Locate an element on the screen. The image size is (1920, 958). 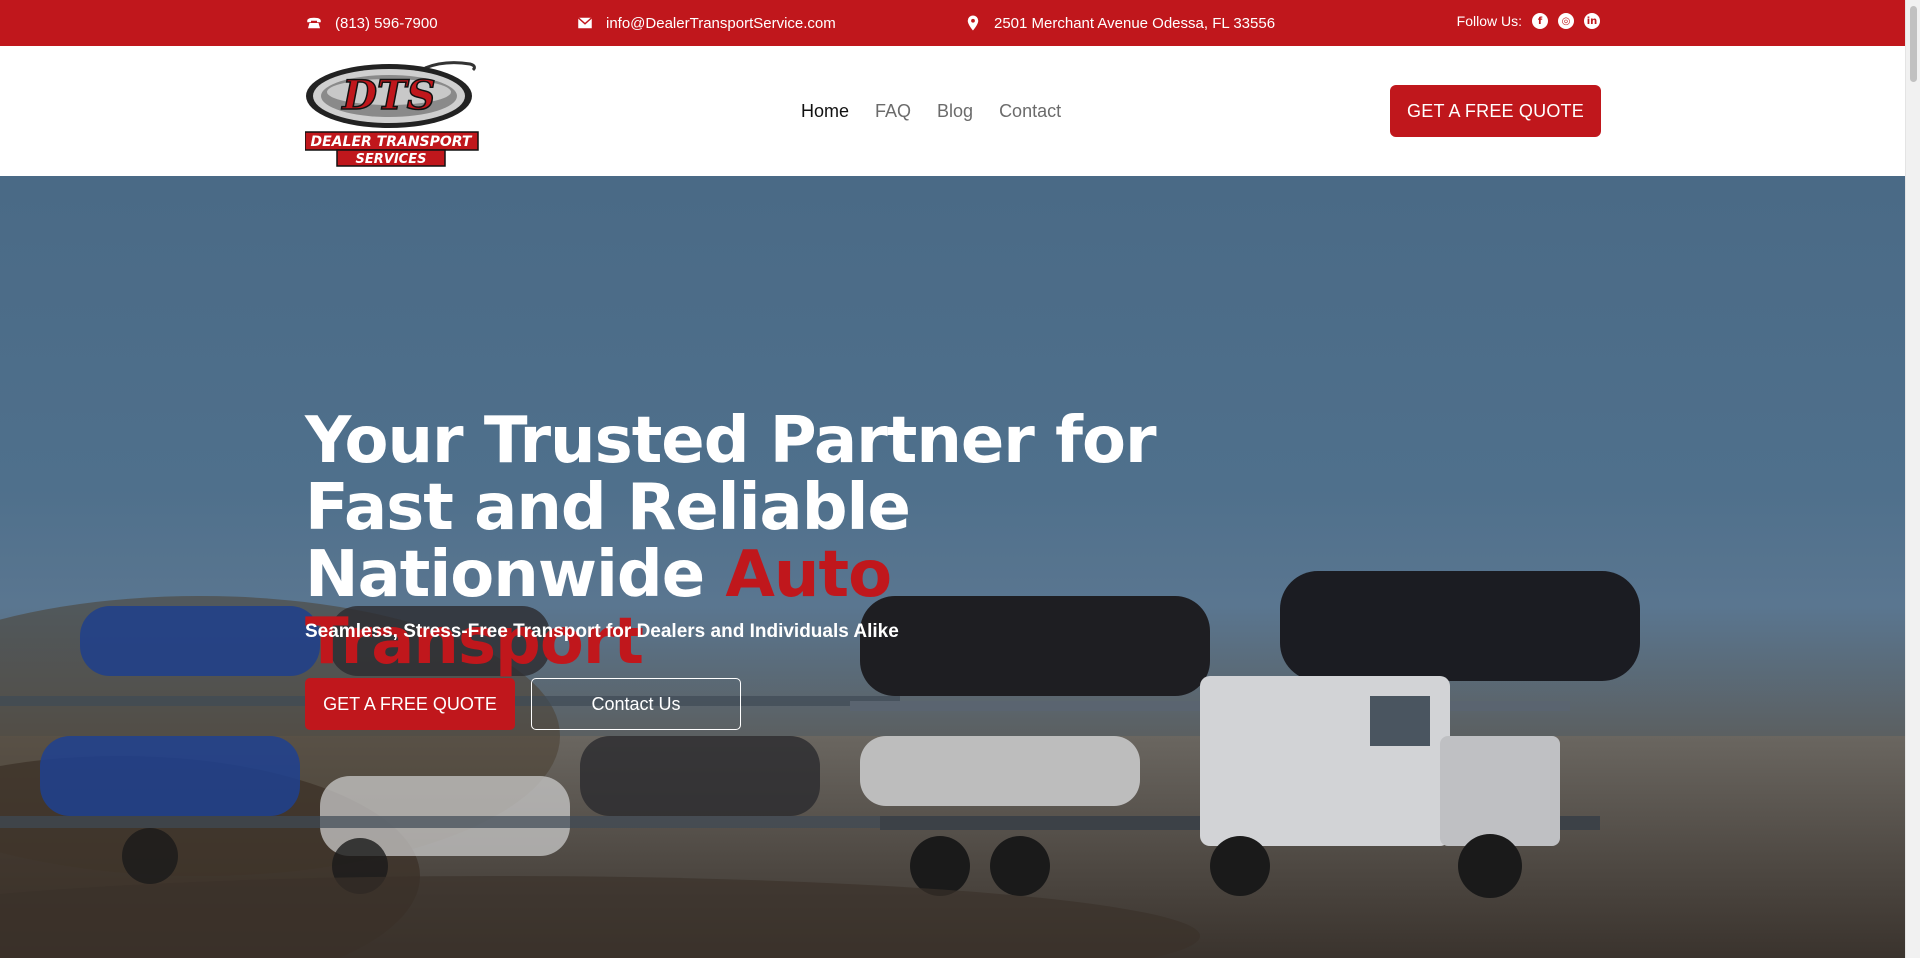
nav-blog: Blog is located at coordinates (955, 111).